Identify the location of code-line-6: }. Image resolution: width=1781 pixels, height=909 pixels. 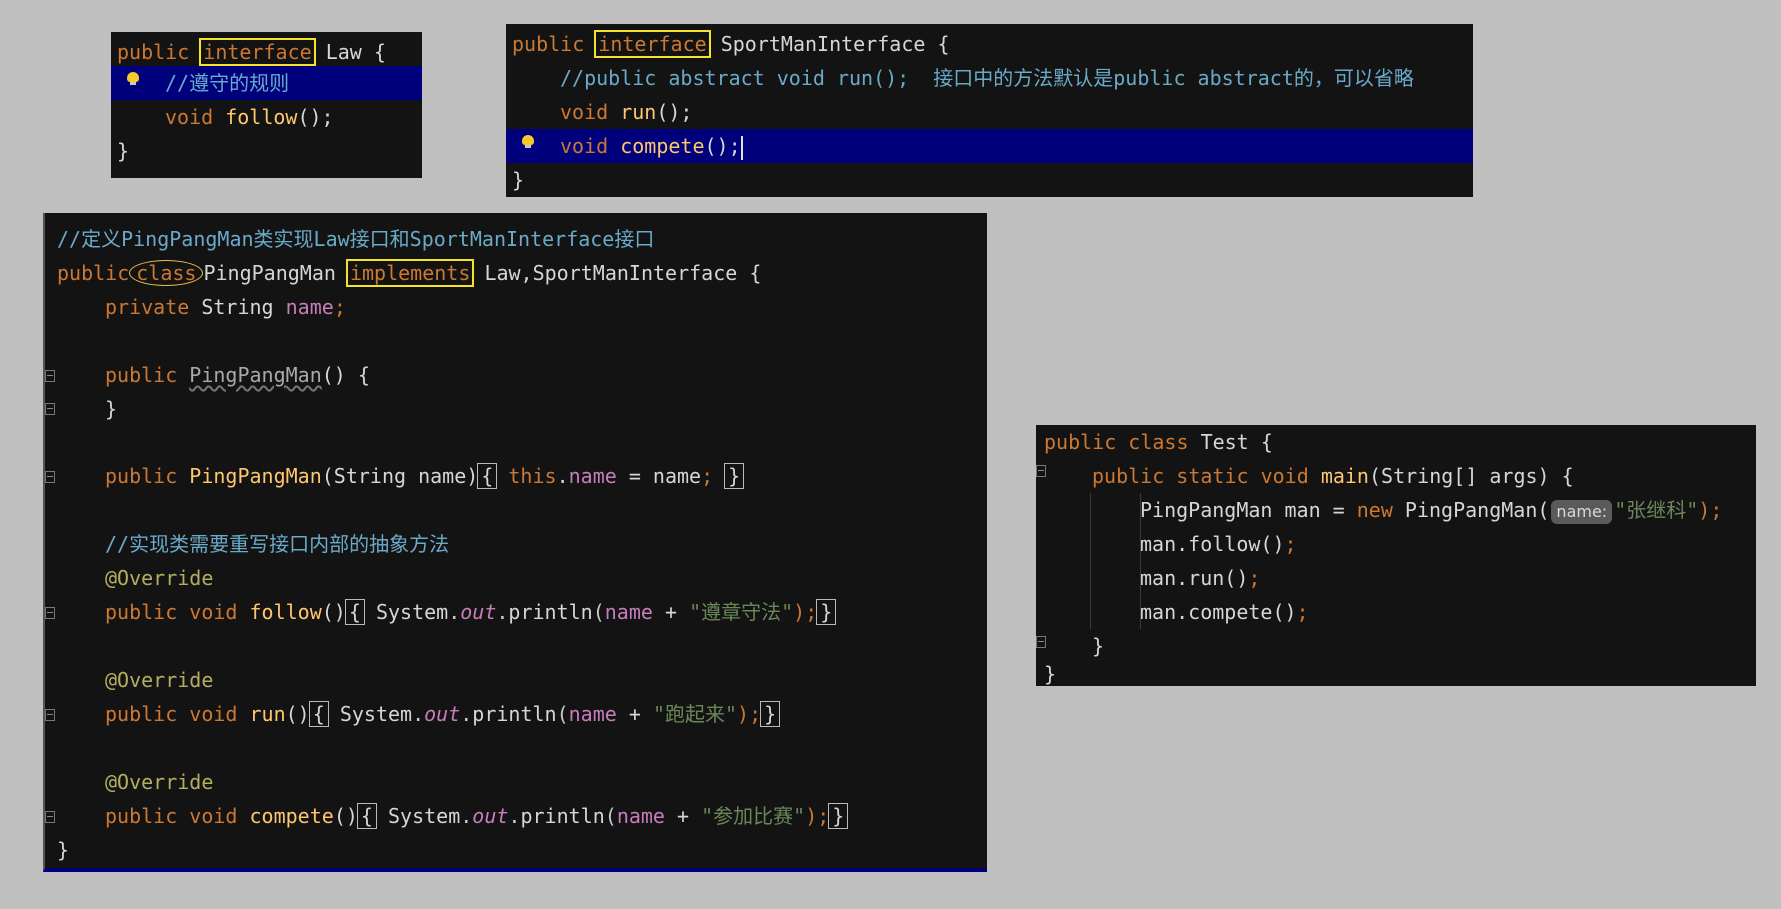
(111, 409).